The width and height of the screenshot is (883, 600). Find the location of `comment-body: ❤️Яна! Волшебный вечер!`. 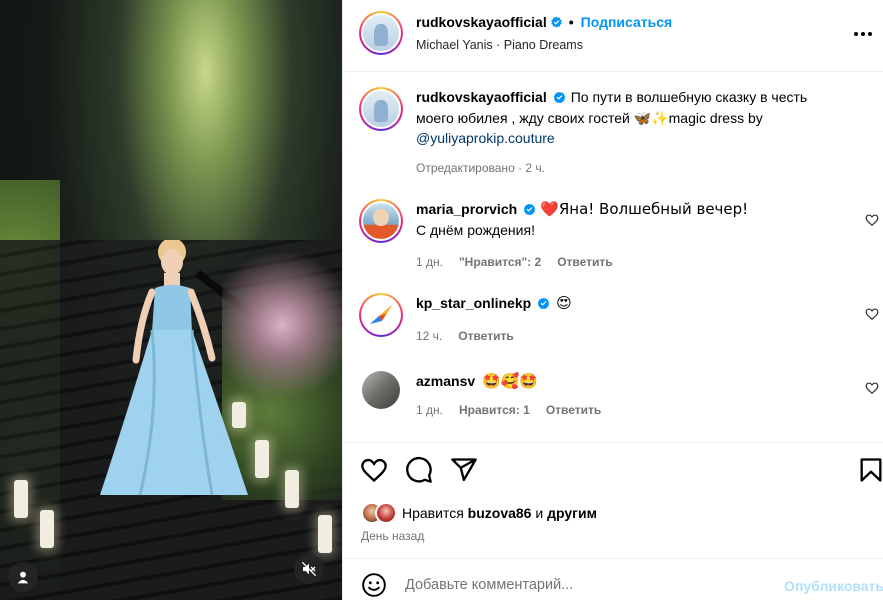

comment-body: ❤️Яна! Волшебный вечер! is located at coordinates (644, 209).